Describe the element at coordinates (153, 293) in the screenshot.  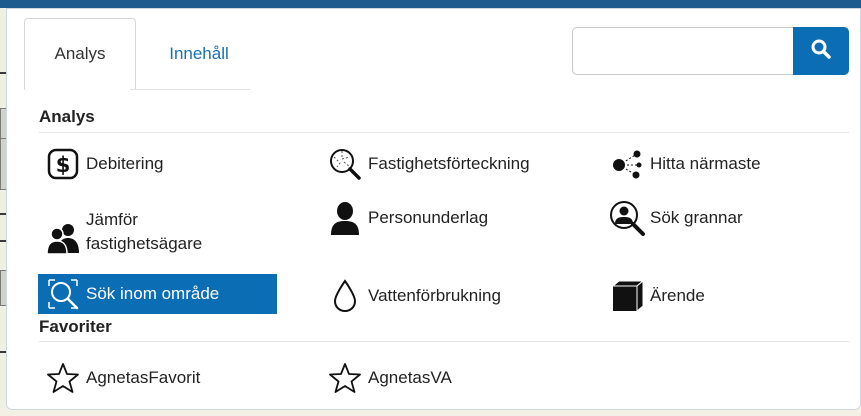
I see `tool-label: Sök inom område` at that location.